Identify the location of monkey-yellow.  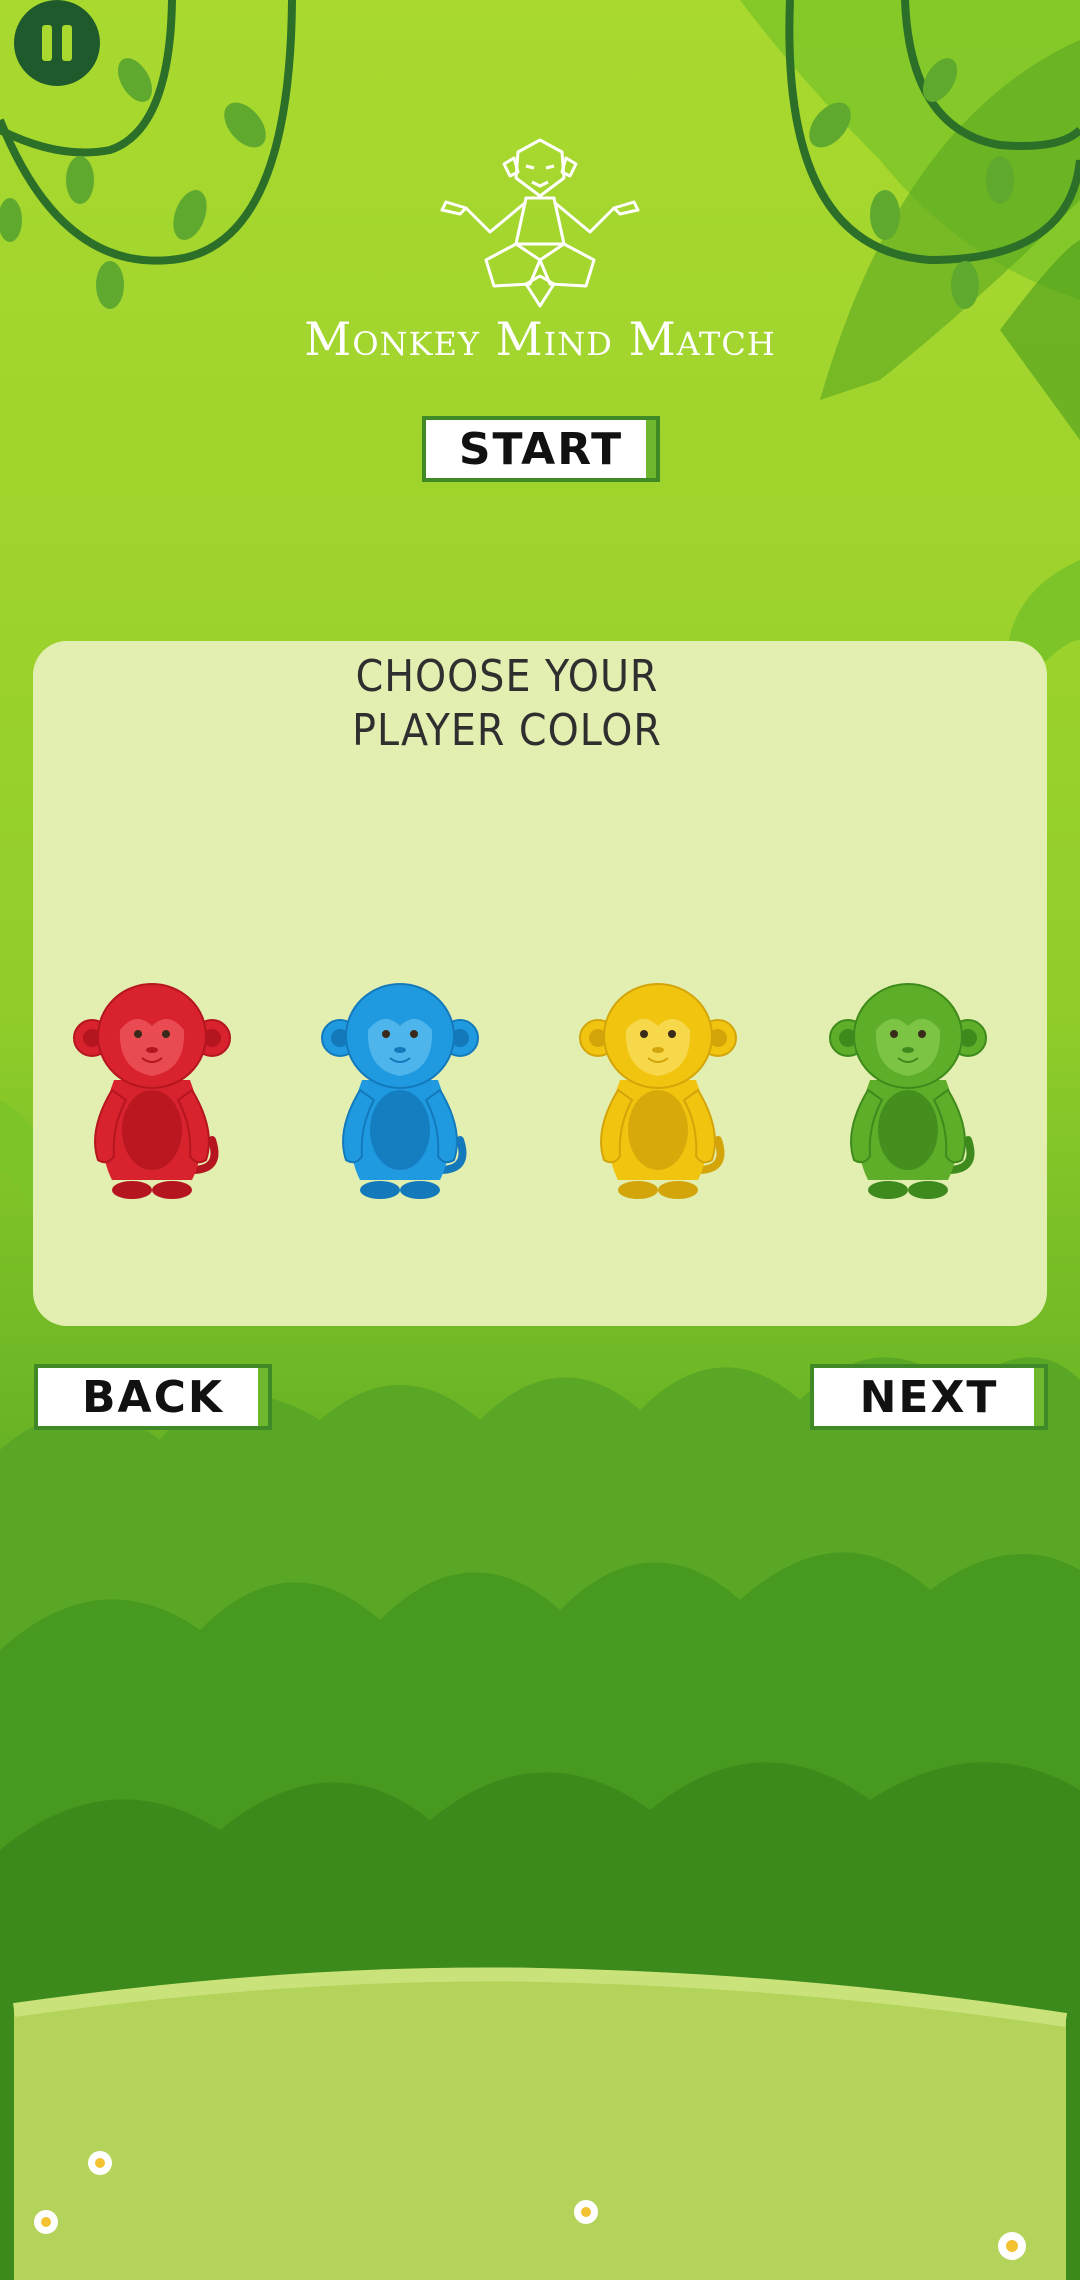
(658, 1095).